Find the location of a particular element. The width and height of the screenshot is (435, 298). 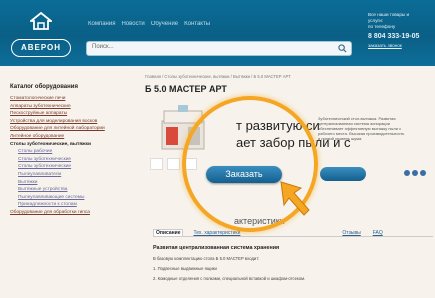

sidebar-item-active: Столы зуботехнические, вытяжки is located at coordinates (74, 145).